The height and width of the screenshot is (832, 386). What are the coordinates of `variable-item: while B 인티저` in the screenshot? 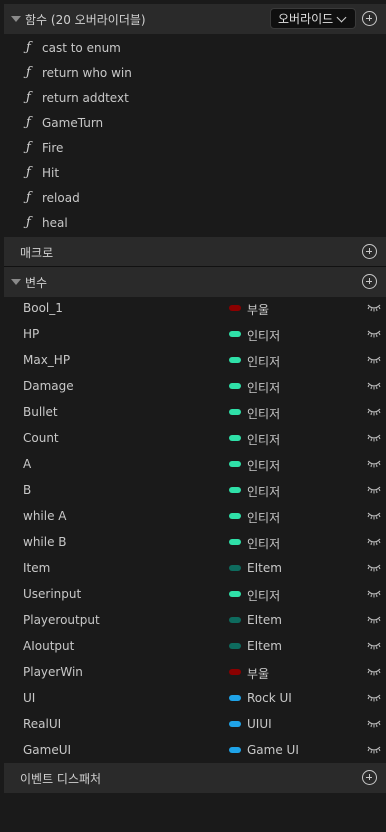 It's located at (195, 542).